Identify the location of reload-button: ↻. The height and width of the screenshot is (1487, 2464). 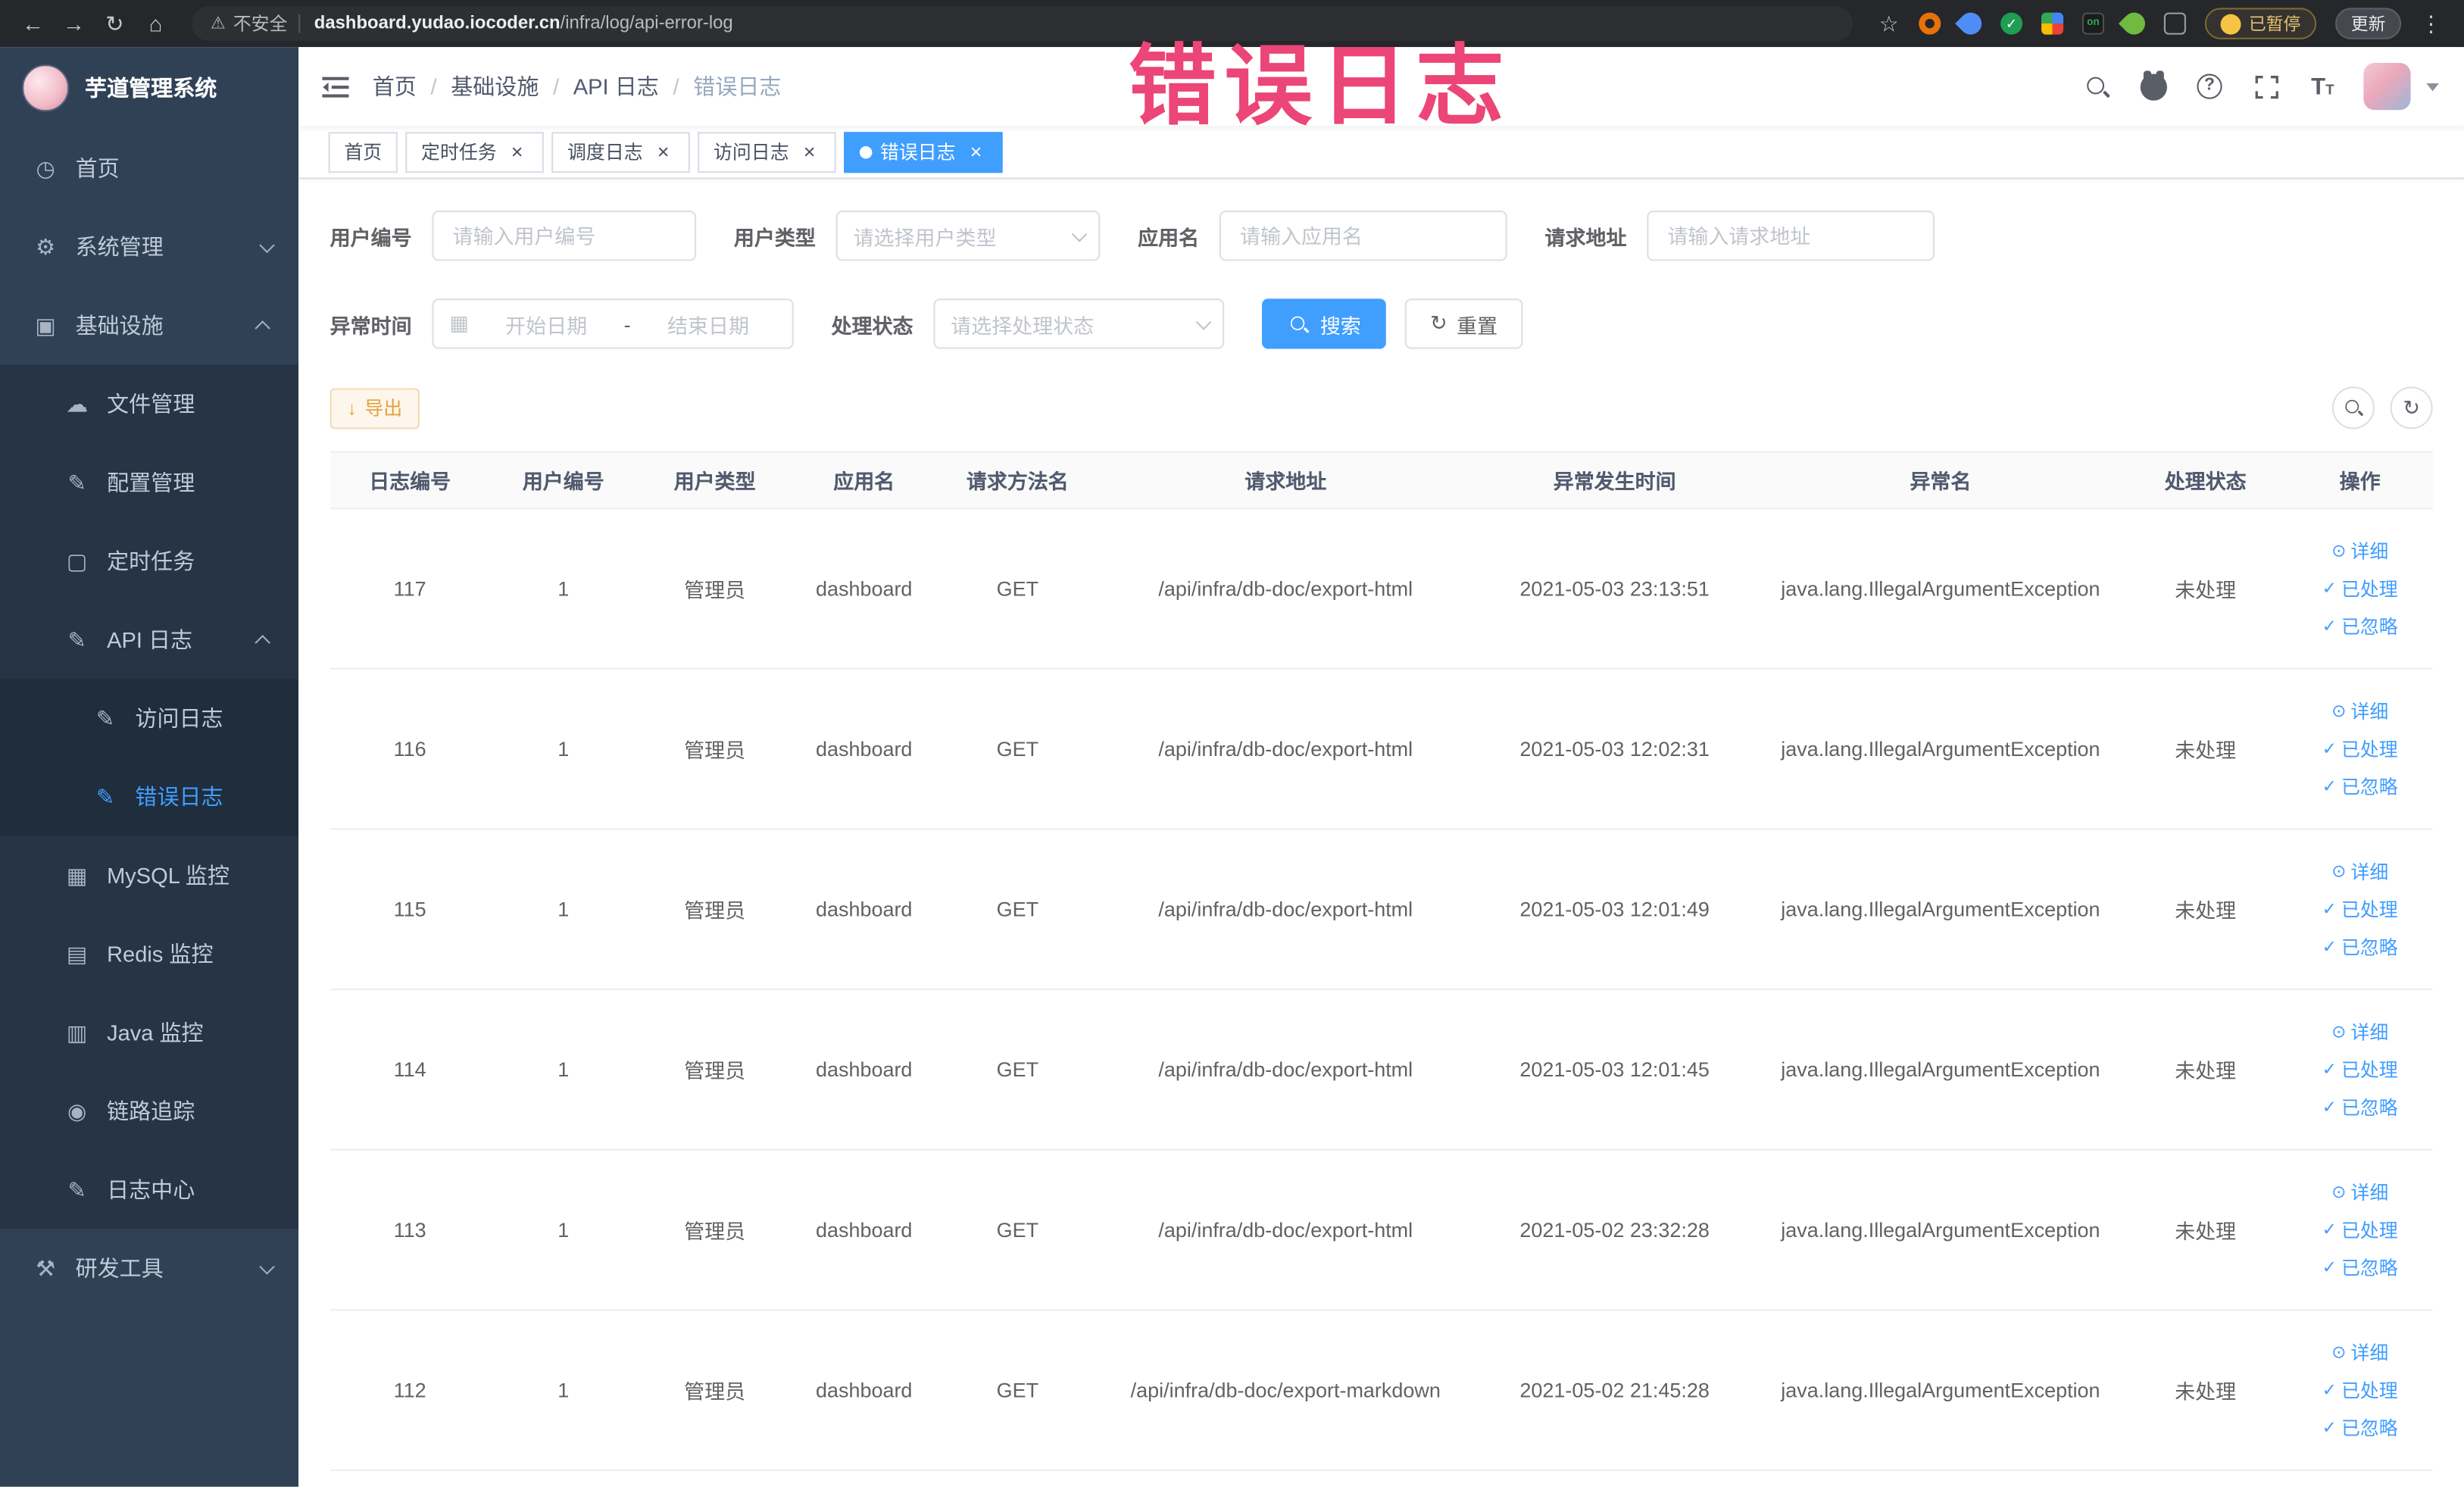
(115, 23).